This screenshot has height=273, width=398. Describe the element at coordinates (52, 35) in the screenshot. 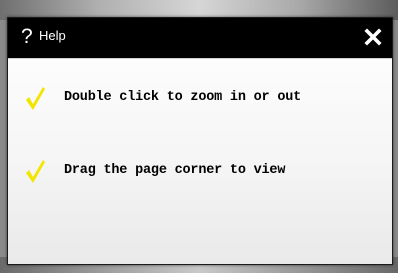

I see `dialog-title: Help` at that location.